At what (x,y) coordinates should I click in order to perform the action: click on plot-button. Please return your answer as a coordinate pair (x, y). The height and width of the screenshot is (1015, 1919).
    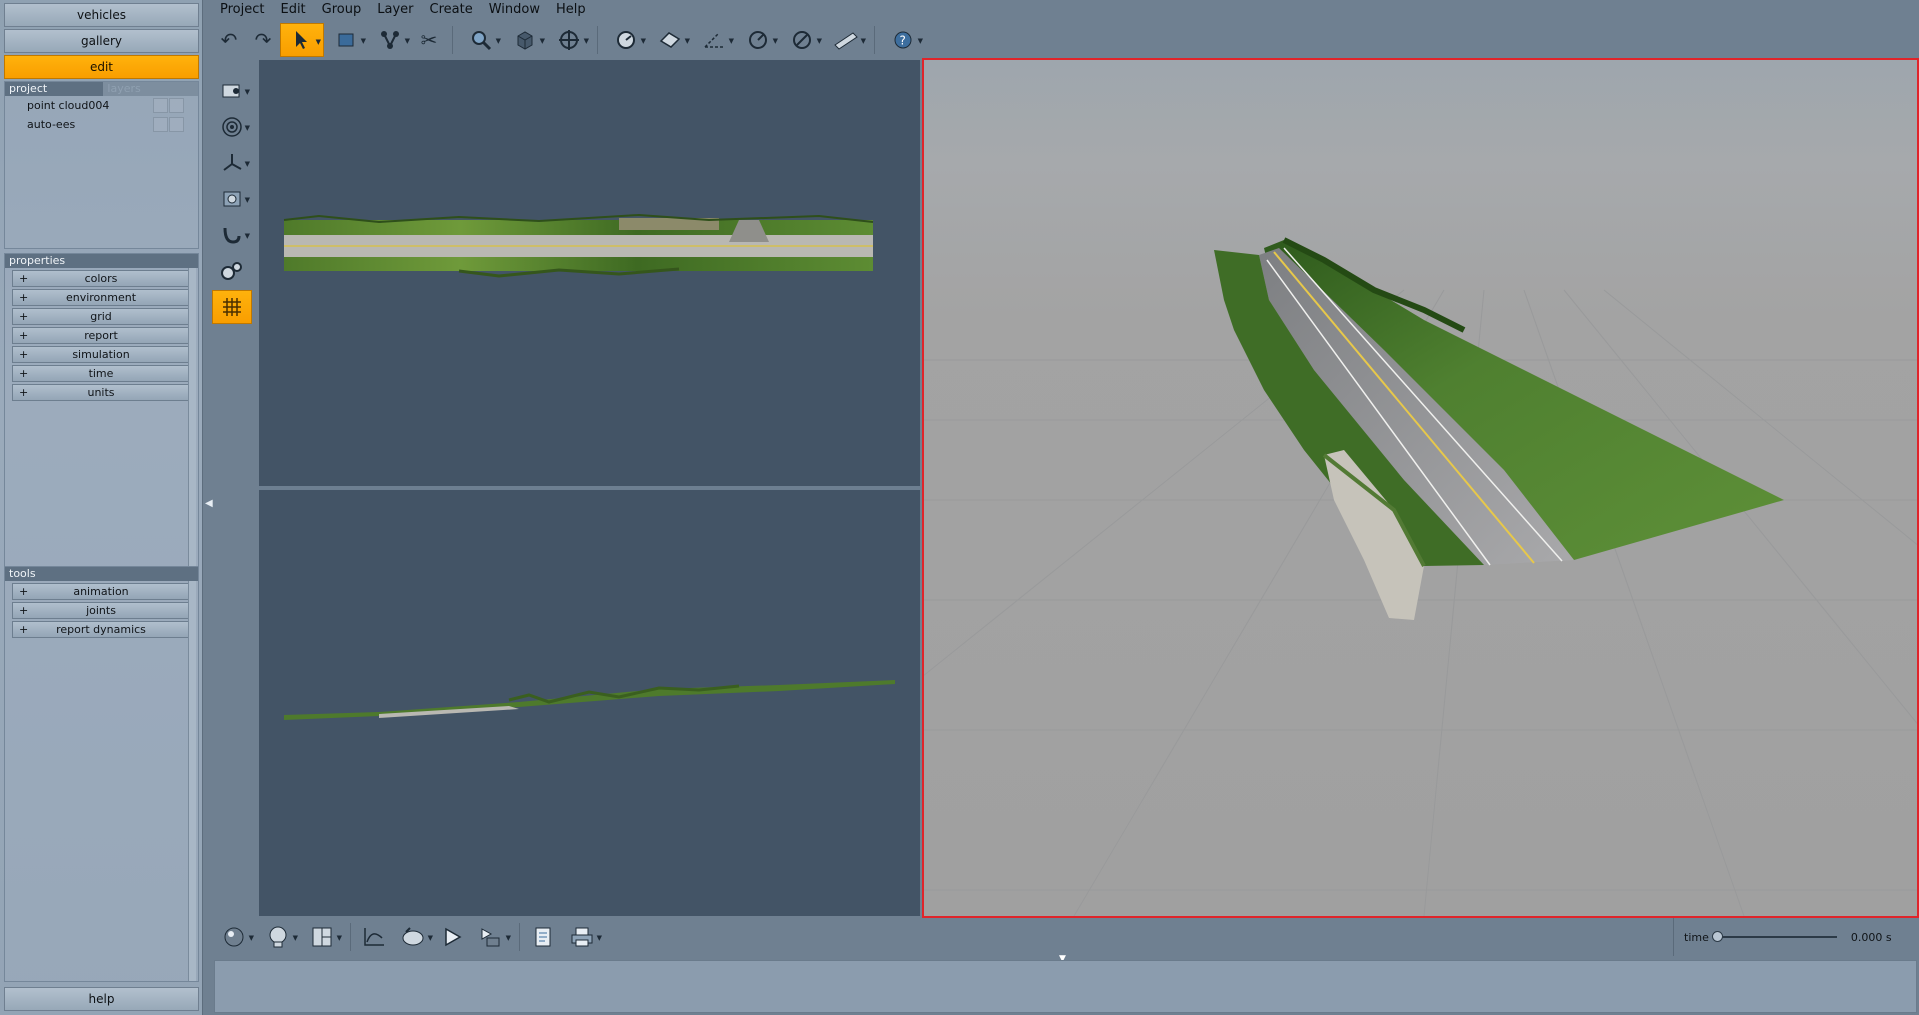
    Looking at the image, I should click on (374, 937).